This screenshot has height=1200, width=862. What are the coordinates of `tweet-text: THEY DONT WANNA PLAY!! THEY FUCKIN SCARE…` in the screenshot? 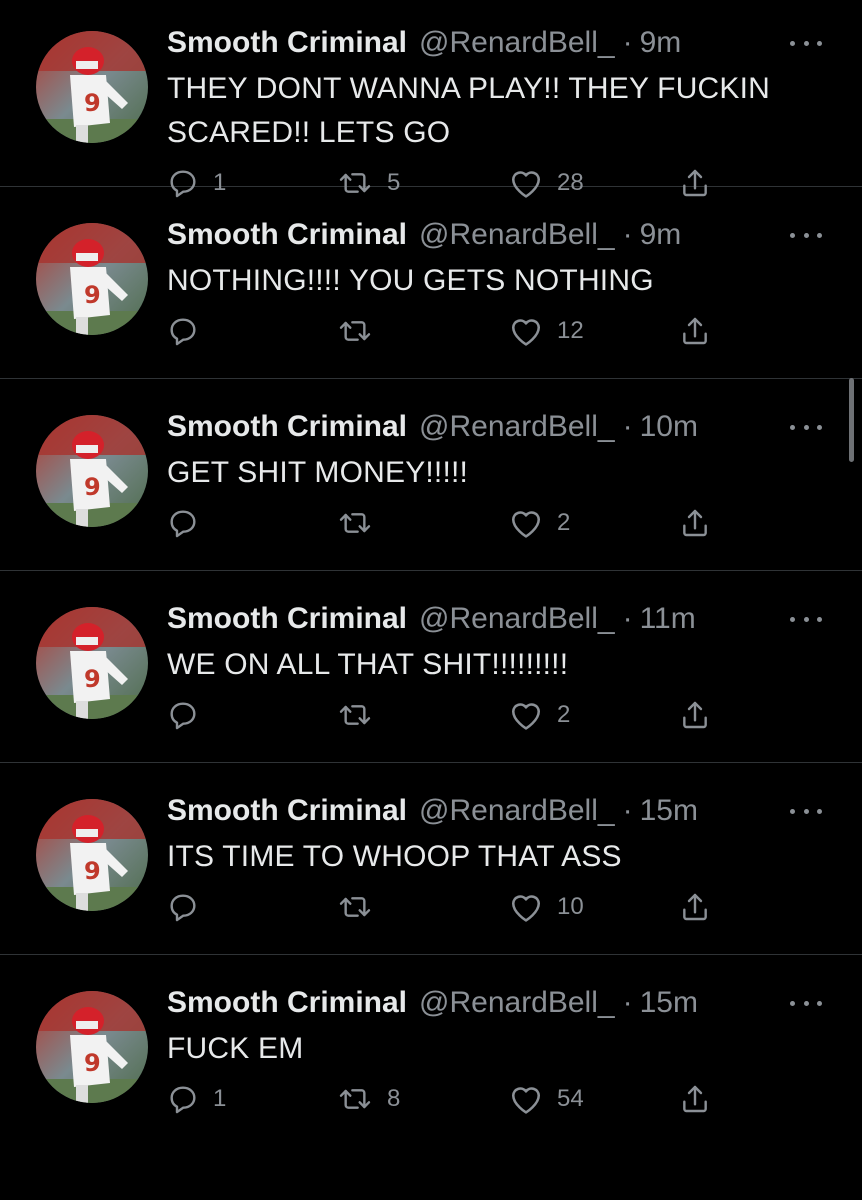 It's located at (469, 110).